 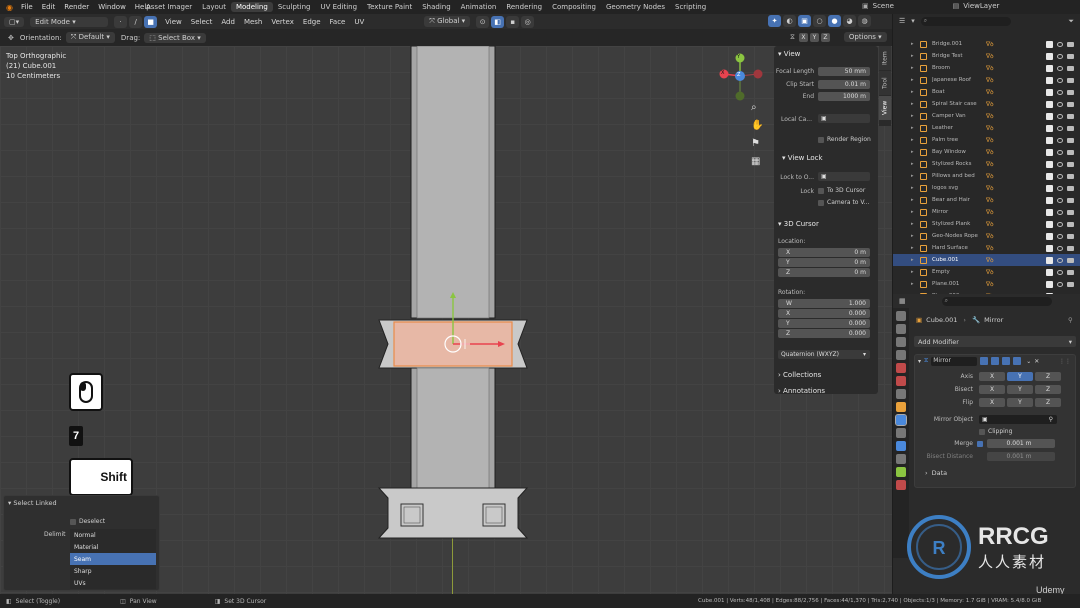 What do you see at coordinates (824, 313) in the screenshot?
I see `cursor-rotation-x: X 0.000` at bounding box center [824, 313].